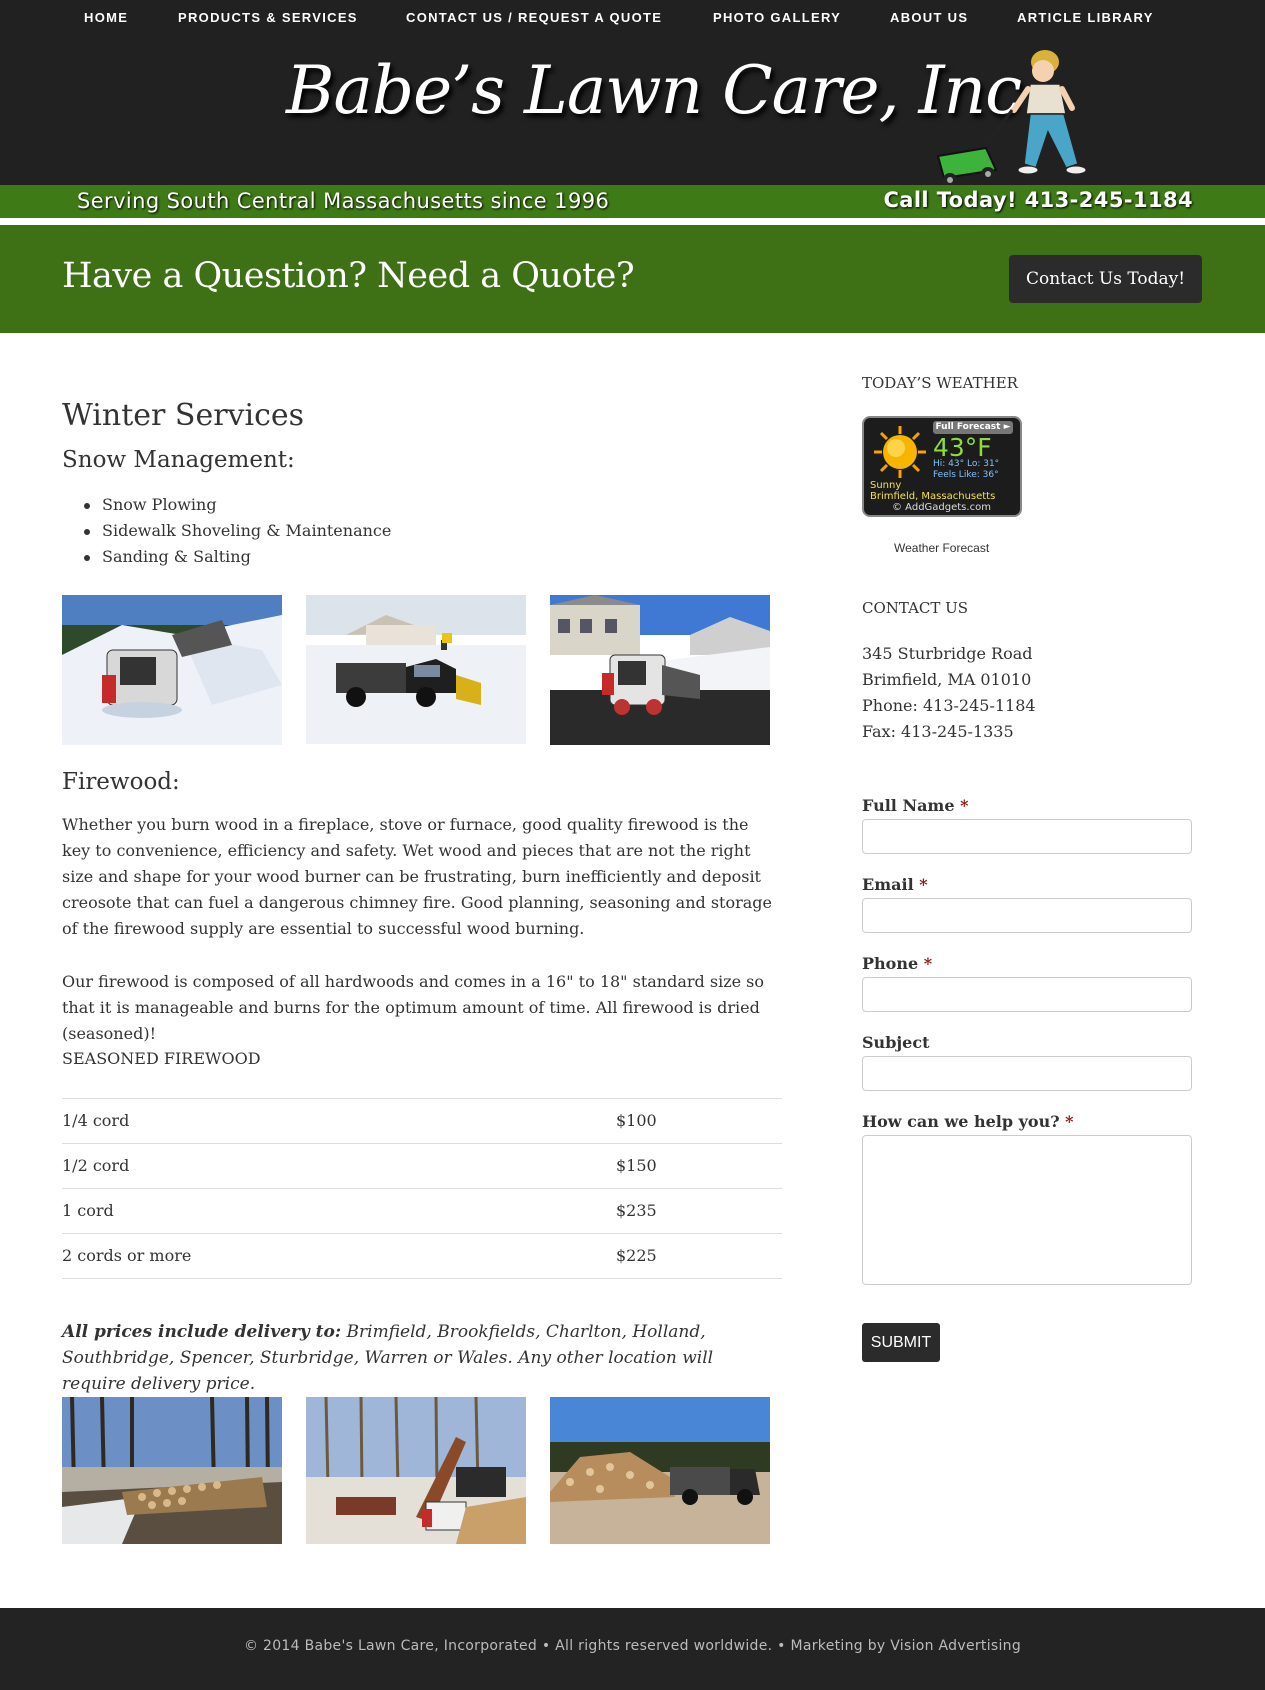 The width and height of the screenshot is (1265, 1690). Describe the element at coordinates (636, 1210) in the screenshot. I see `price-value: $235` at that location.